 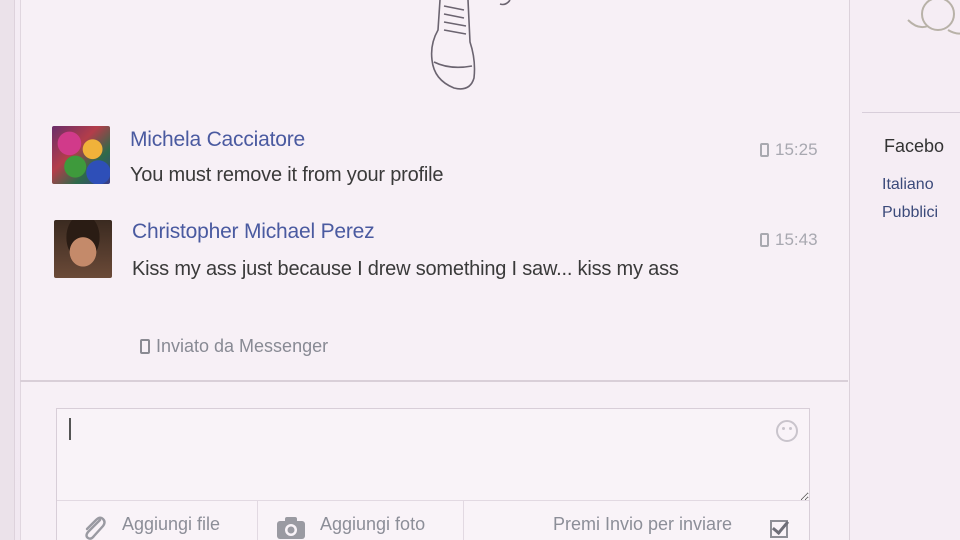 What do you see at coordinates (796, 149) in the screenshot?
I see `time-label: 15:25` at bounding box center [796, 149].